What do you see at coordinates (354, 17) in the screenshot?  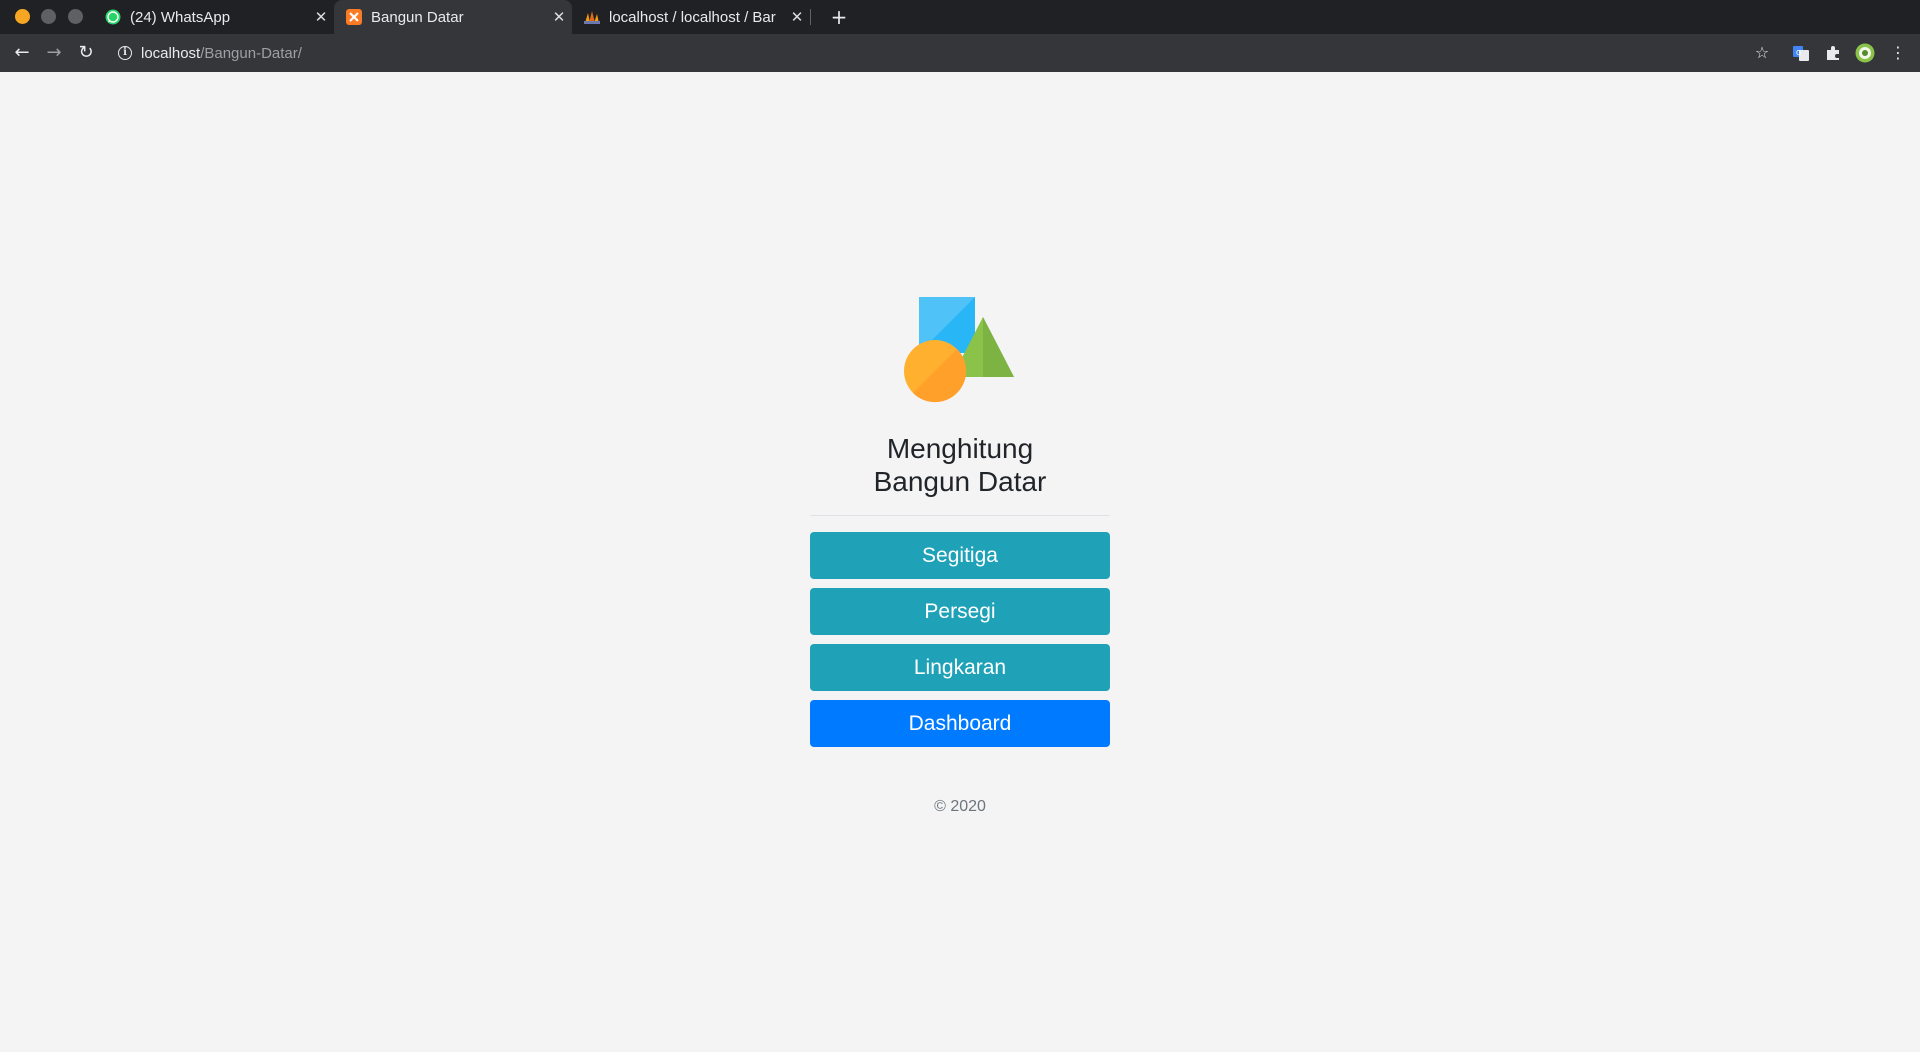 I see `xampp-icon` at bounding box center [354, 17].